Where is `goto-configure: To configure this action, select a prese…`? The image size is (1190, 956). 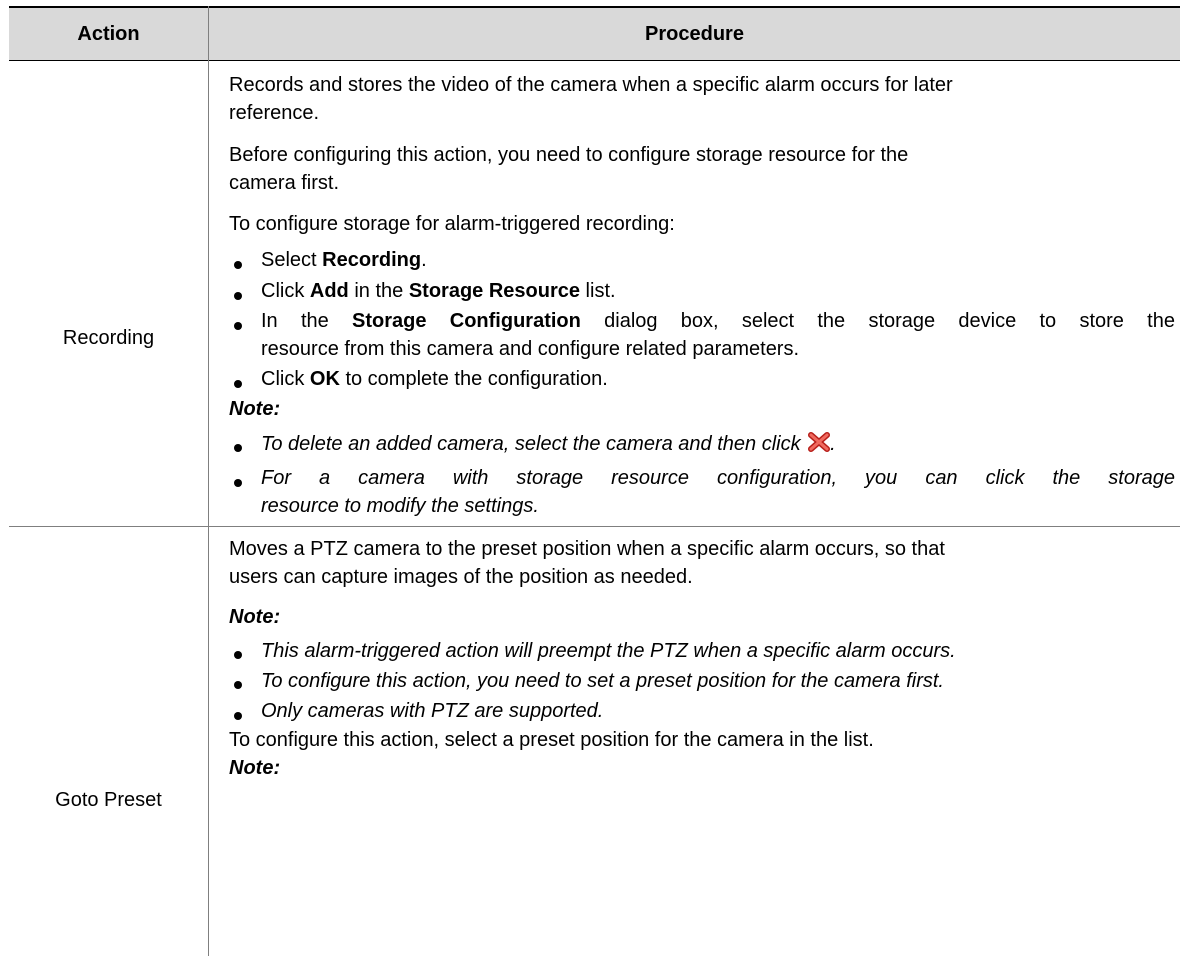
goto-configure: To configure this action, select a prese… is located at coordinates (551, 740).